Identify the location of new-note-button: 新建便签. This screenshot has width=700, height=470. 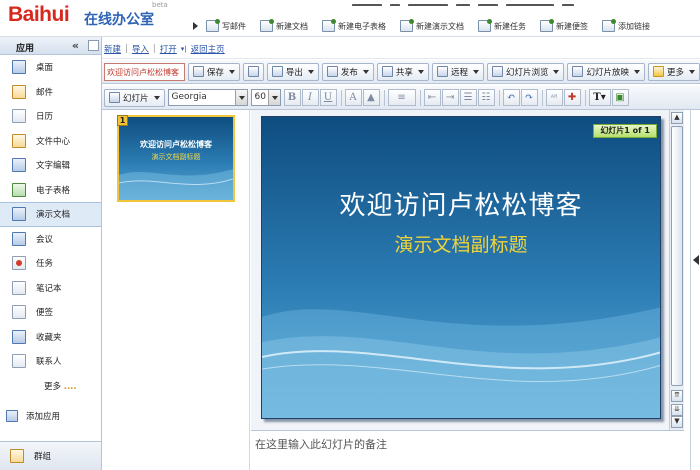
(564, 25).